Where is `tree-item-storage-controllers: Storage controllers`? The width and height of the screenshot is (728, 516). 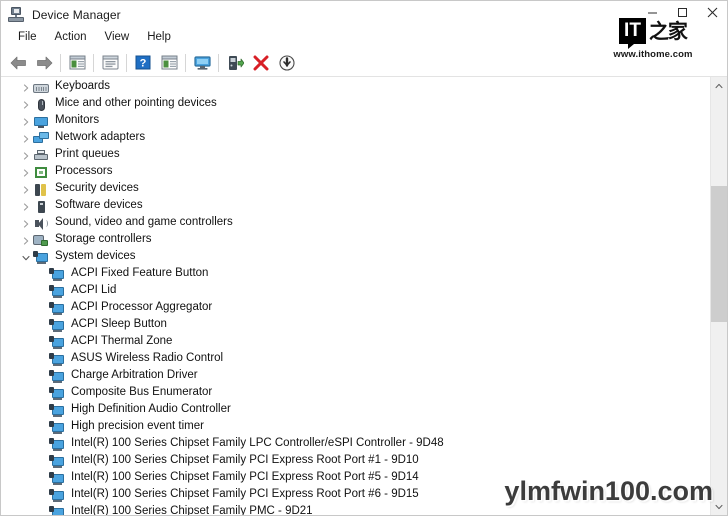
tree-item-storage-controllers: Storage controllers is located at coordinates (355, 240).